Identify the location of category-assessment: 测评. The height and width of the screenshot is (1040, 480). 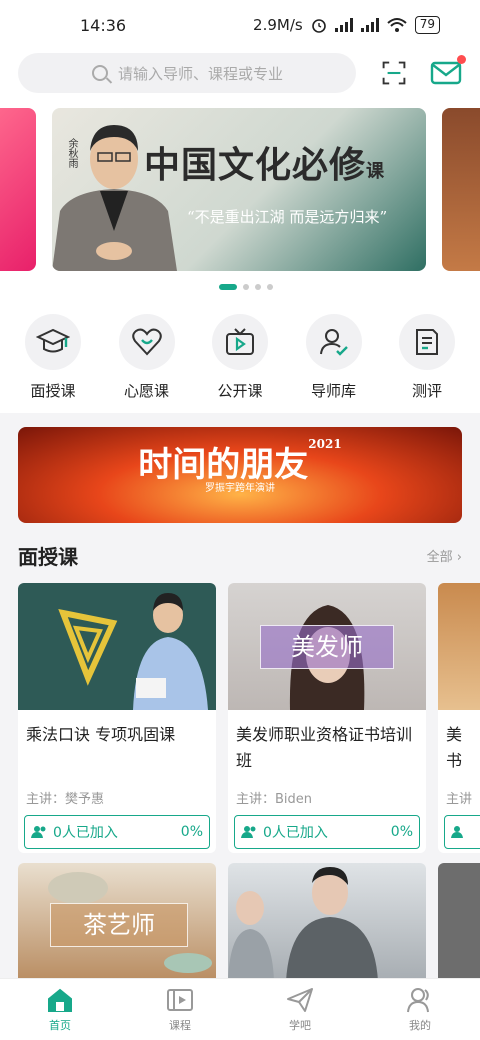
(427, 357).